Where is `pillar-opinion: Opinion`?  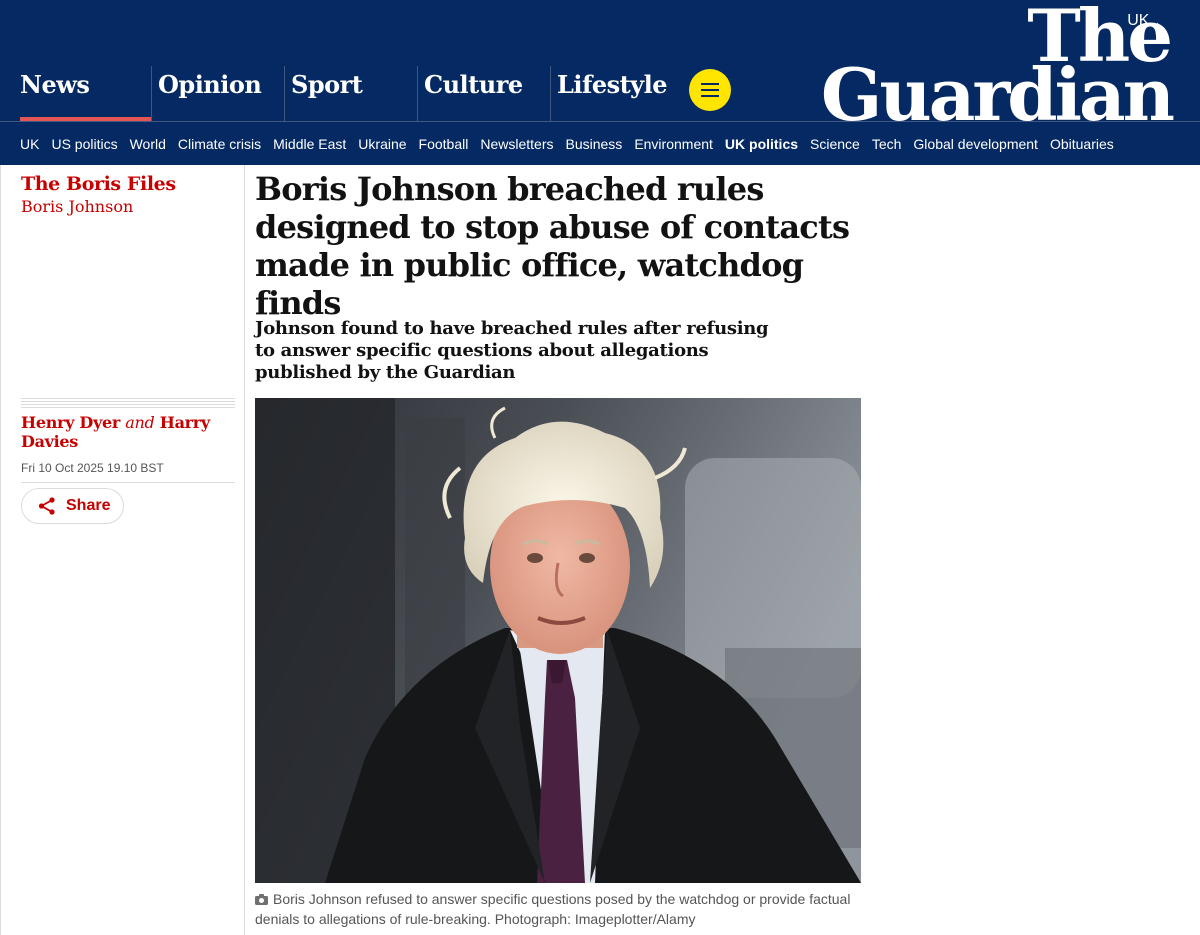
pillar-opinion: Opinion is located at coordinates (218, 93).